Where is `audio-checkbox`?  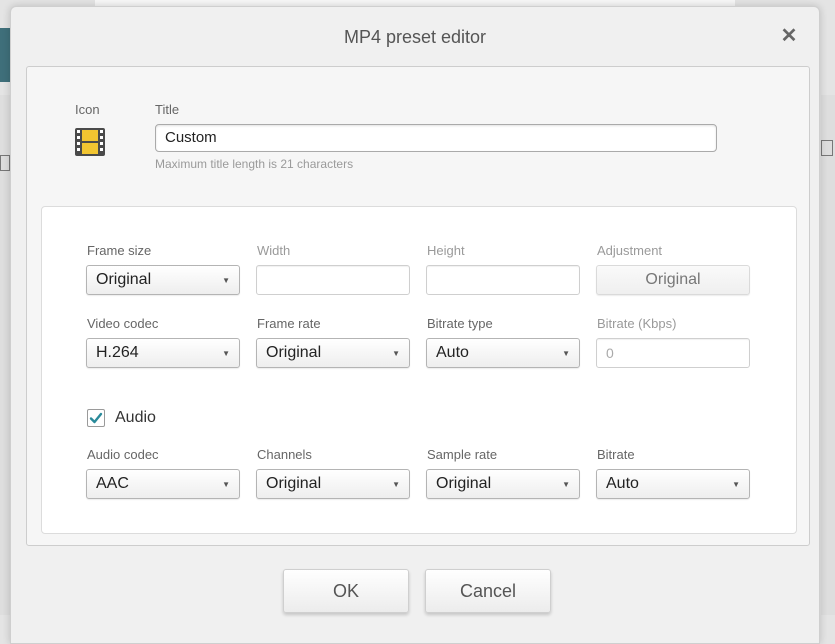 audio-checkbox is located at coordinates (96, 418).